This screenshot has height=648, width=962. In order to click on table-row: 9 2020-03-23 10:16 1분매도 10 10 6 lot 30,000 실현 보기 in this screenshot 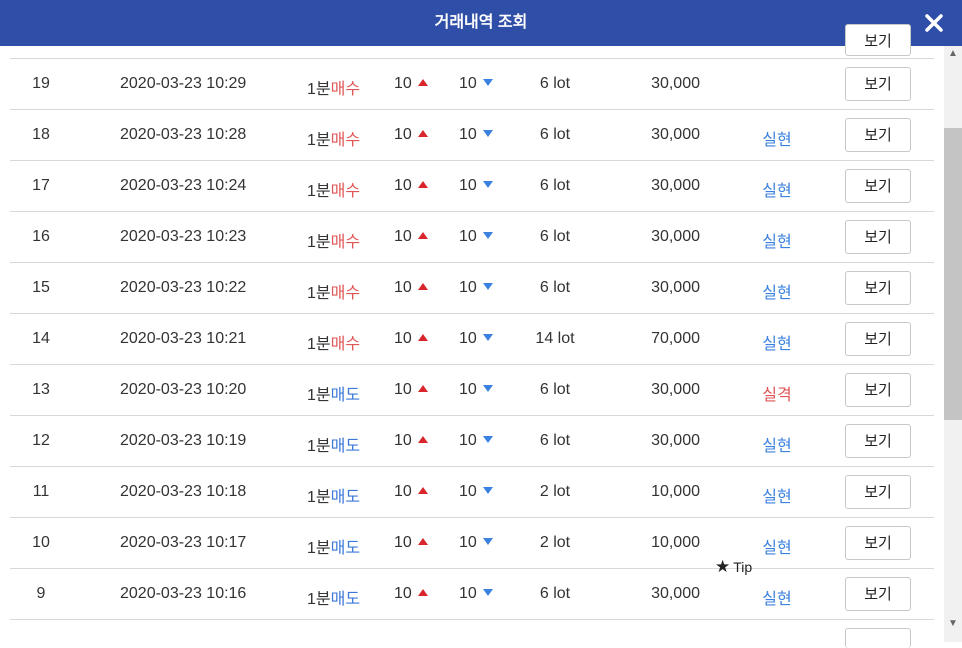, I will do `click(472, 594)`.